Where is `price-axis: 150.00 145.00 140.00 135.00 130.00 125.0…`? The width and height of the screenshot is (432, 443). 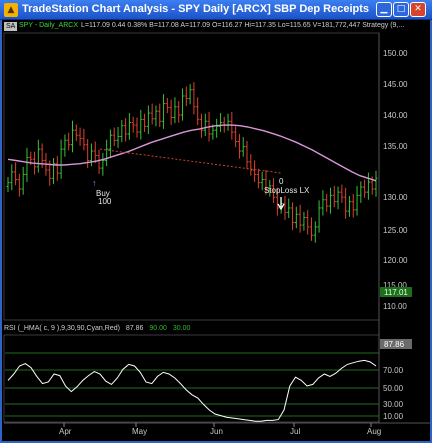 price-axis: 150.00 145.00 140.00 135.00 130.00 125.0… is located at coordinates (396, 180).